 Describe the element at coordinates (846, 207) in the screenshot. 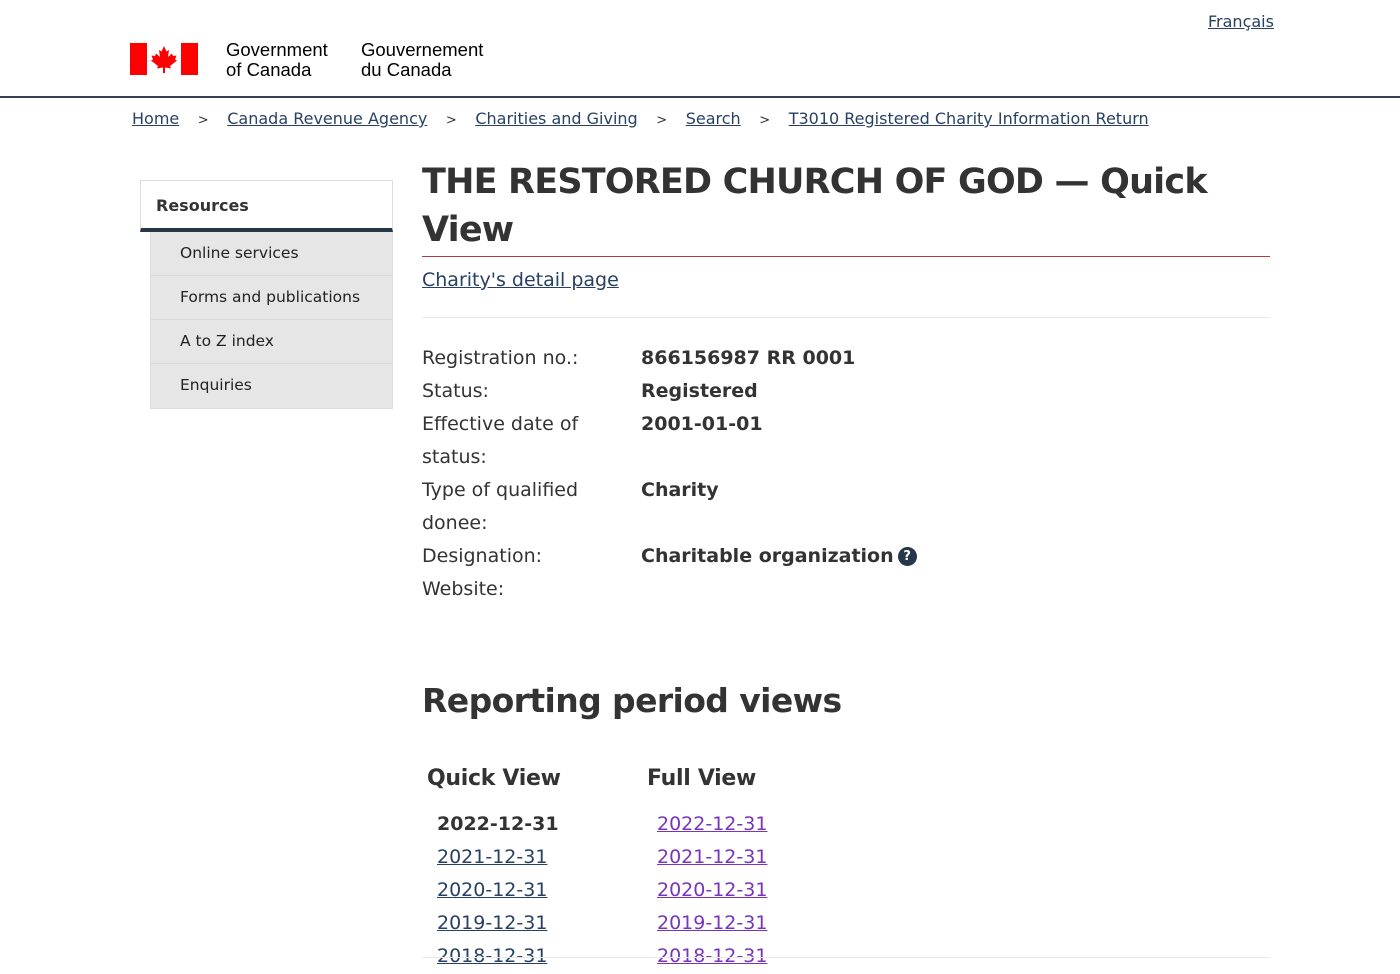

I see `page-title: THE RESTORED CHURCH OF GOD — Quick View` at that location.